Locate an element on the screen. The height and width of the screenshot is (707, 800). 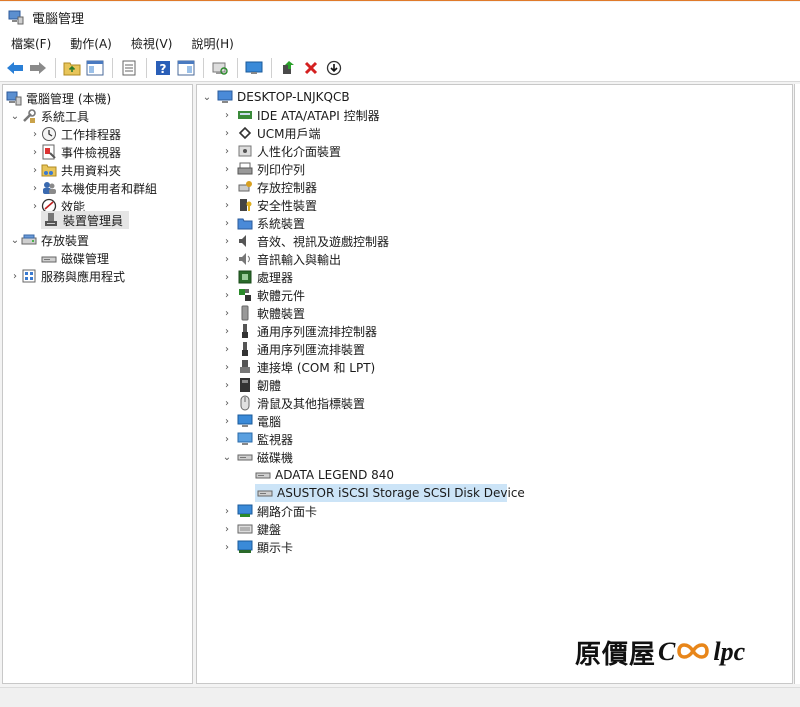
tree-item-services-apps: › 服務與應用程式 is located at coordinates (67, 276).